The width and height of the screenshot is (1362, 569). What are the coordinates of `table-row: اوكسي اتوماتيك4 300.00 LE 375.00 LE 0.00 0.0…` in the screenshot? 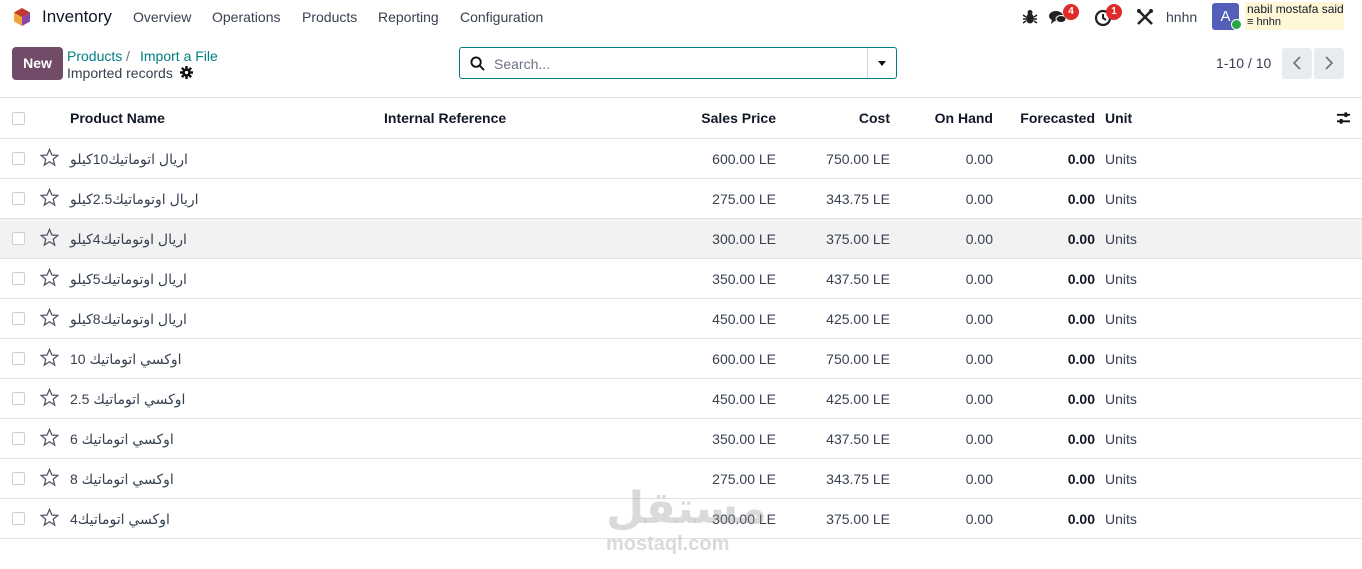 It's located at (681, 519).